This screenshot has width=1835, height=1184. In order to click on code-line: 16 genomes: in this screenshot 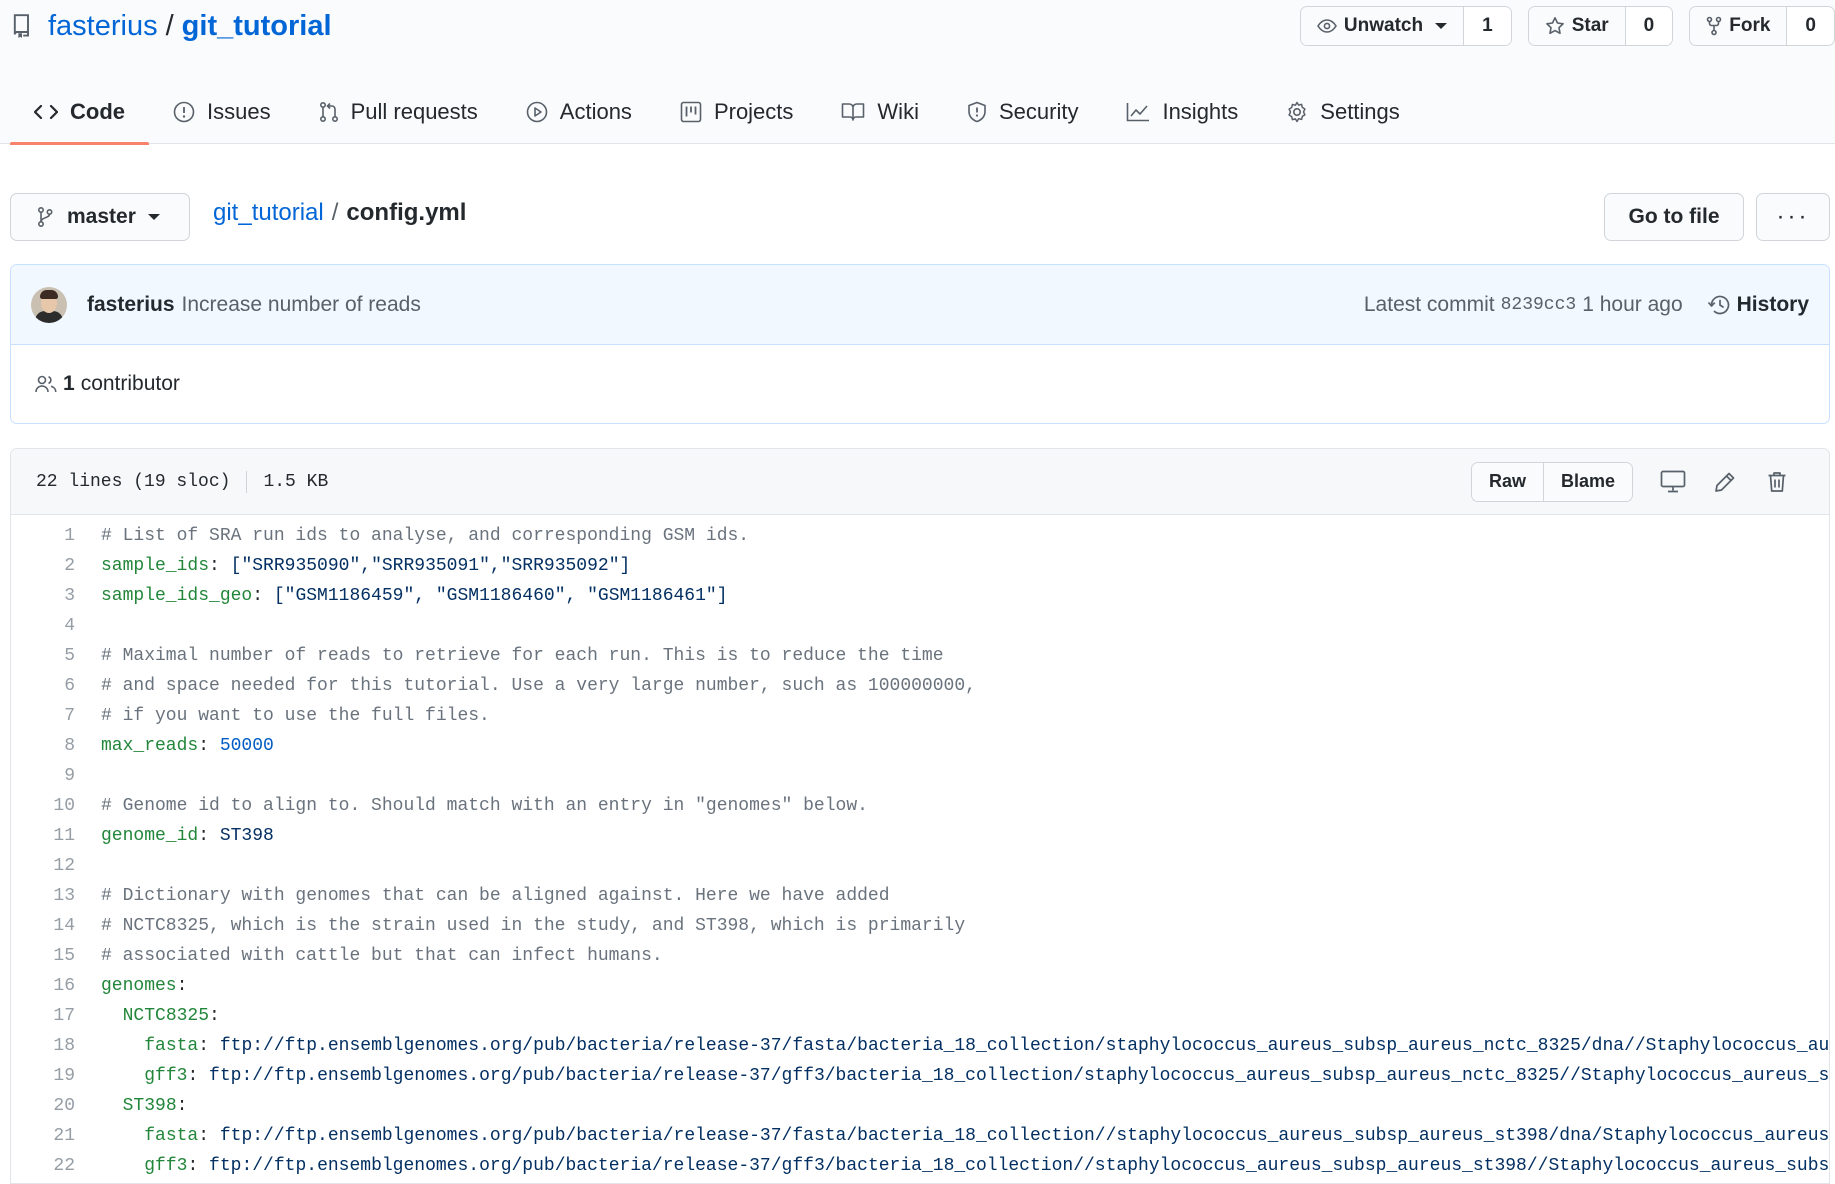, I will do `click(920, 986)`.